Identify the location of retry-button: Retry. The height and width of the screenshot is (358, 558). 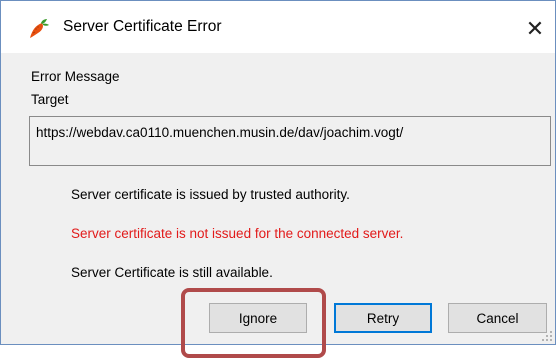
(383, 318).